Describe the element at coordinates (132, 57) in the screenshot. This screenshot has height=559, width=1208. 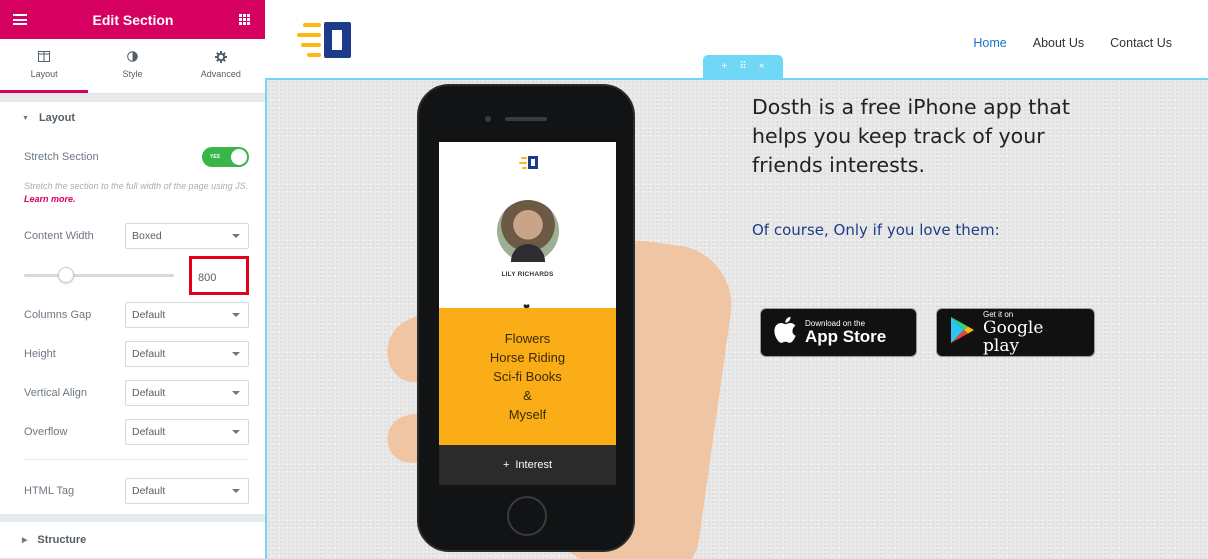
I see `contrast-icon` at that location.